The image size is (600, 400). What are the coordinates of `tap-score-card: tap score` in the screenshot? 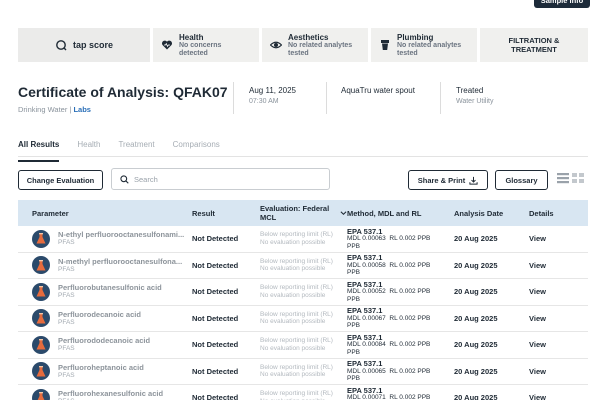 It's located at (84, 45).